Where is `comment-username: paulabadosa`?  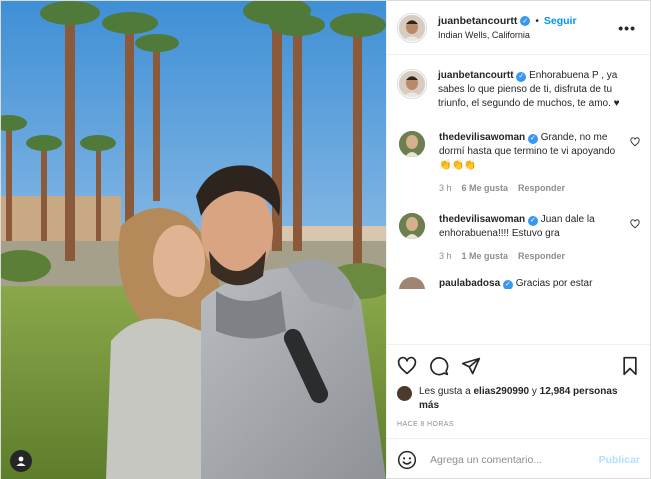 comment-username: paulabadosa is located at coordinates (469, 283).